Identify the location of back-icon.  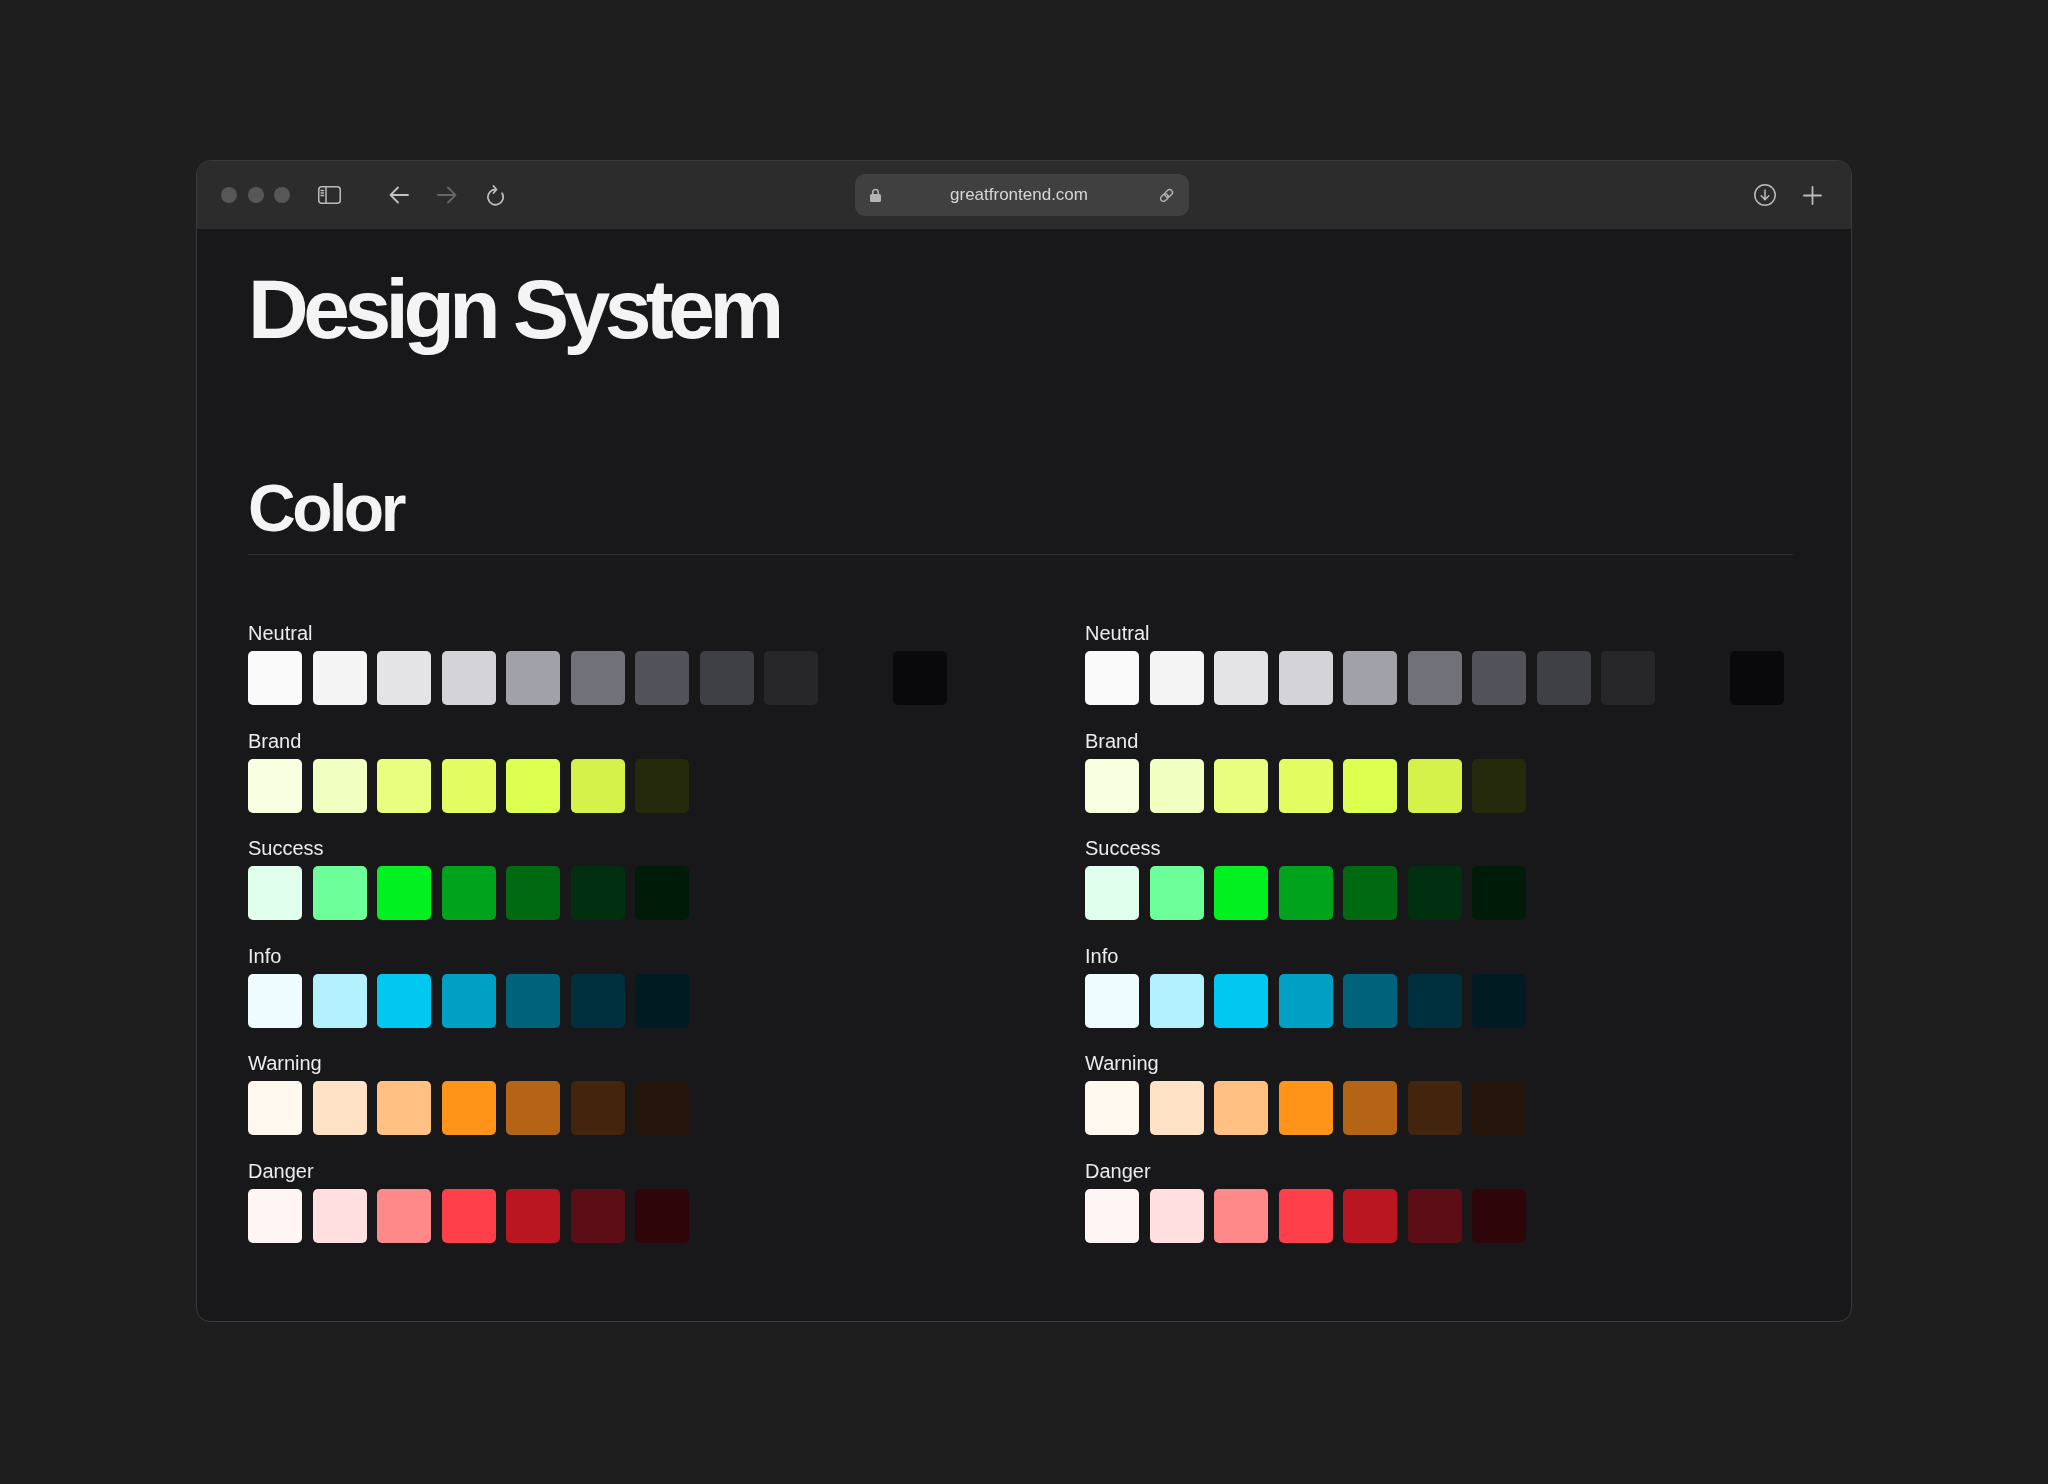
(399, 195).